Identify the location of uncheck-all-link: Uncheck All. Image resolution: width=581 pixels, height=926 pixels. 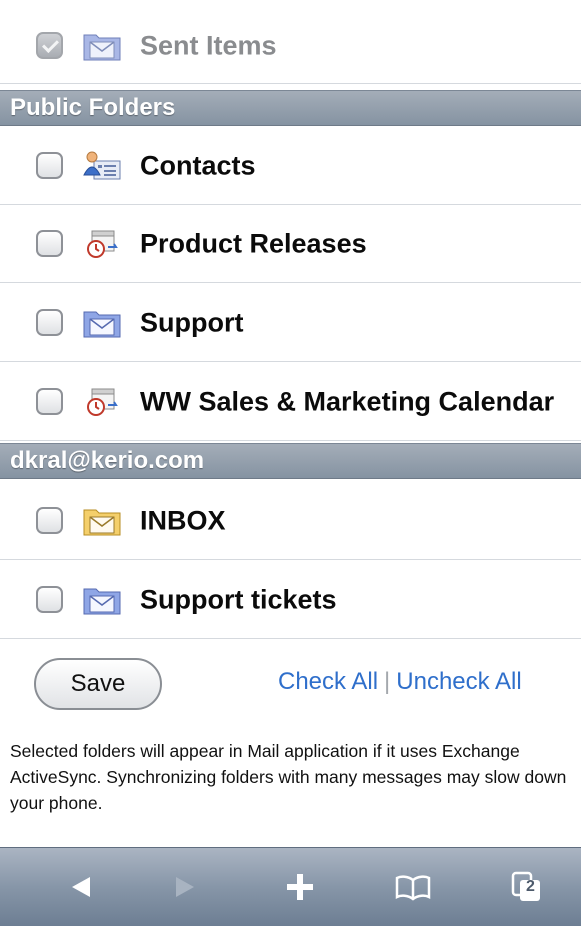
(458, 681).